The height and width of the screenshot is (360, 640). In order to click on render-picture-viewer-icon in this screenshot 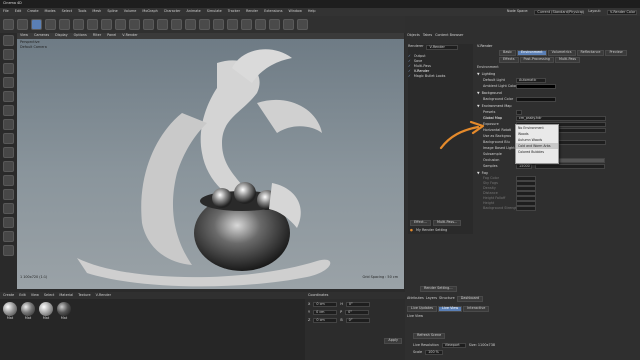, I will do `click(162, 24)`.